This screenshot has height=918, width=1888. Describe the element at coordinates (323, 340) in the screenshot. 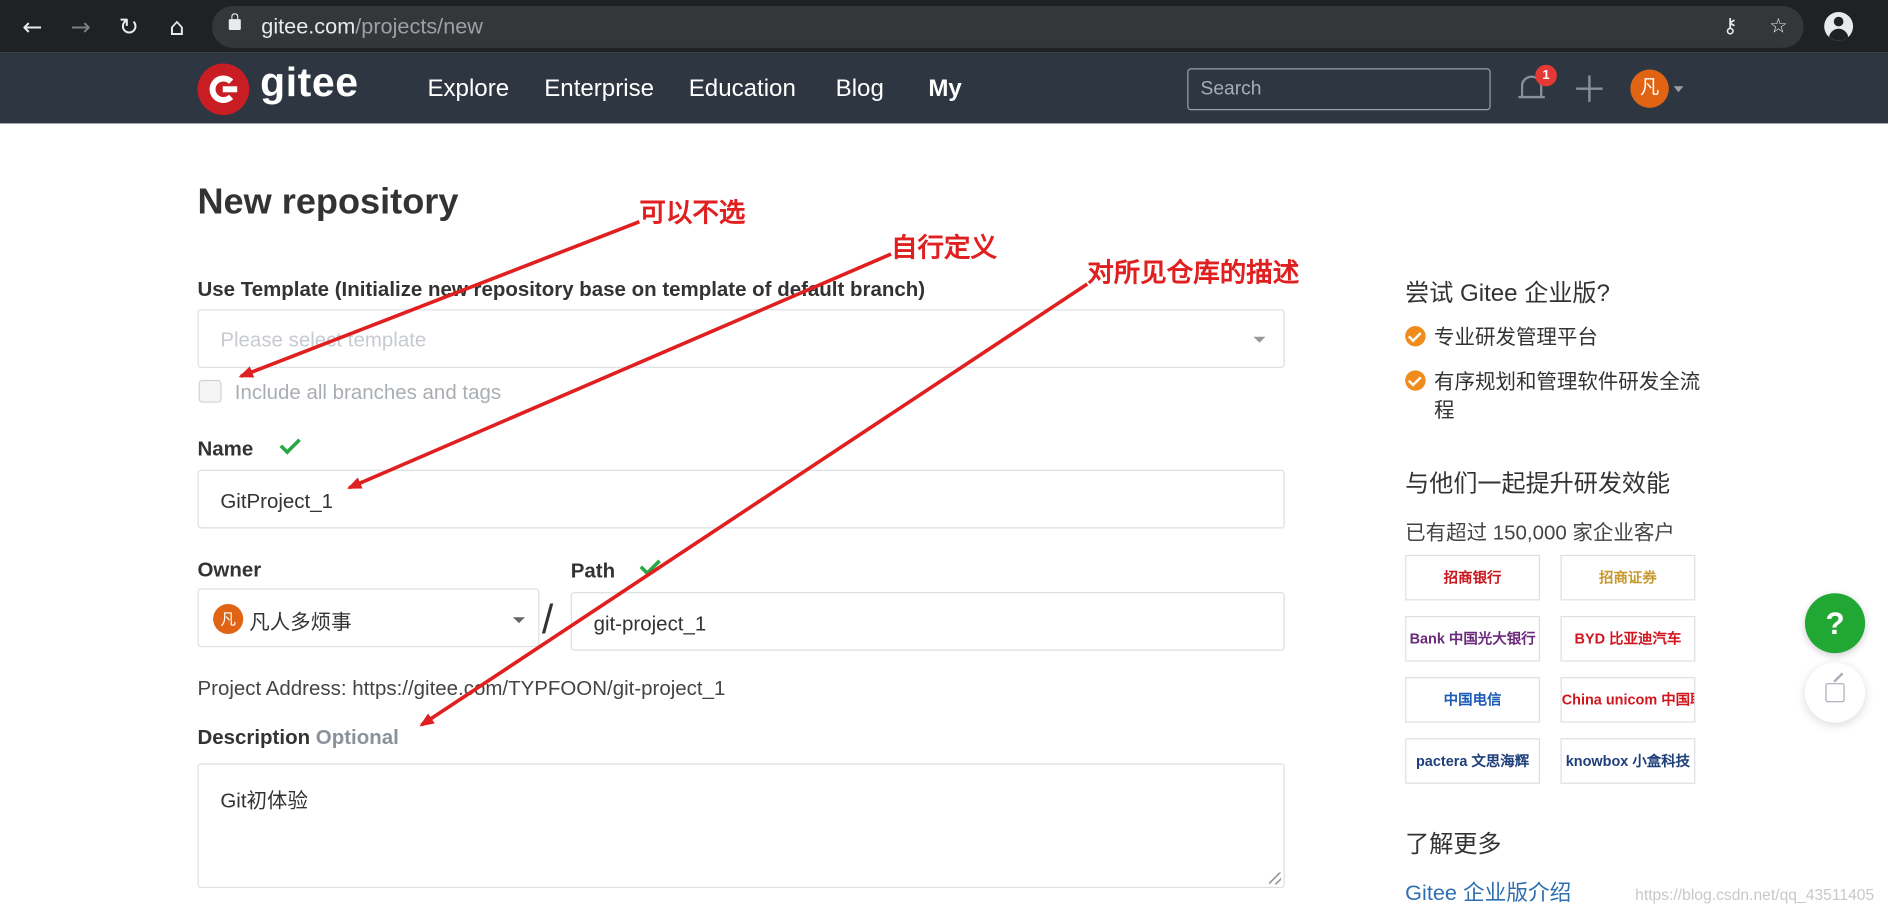

I see `template-placeholder: Please select template` at that location.